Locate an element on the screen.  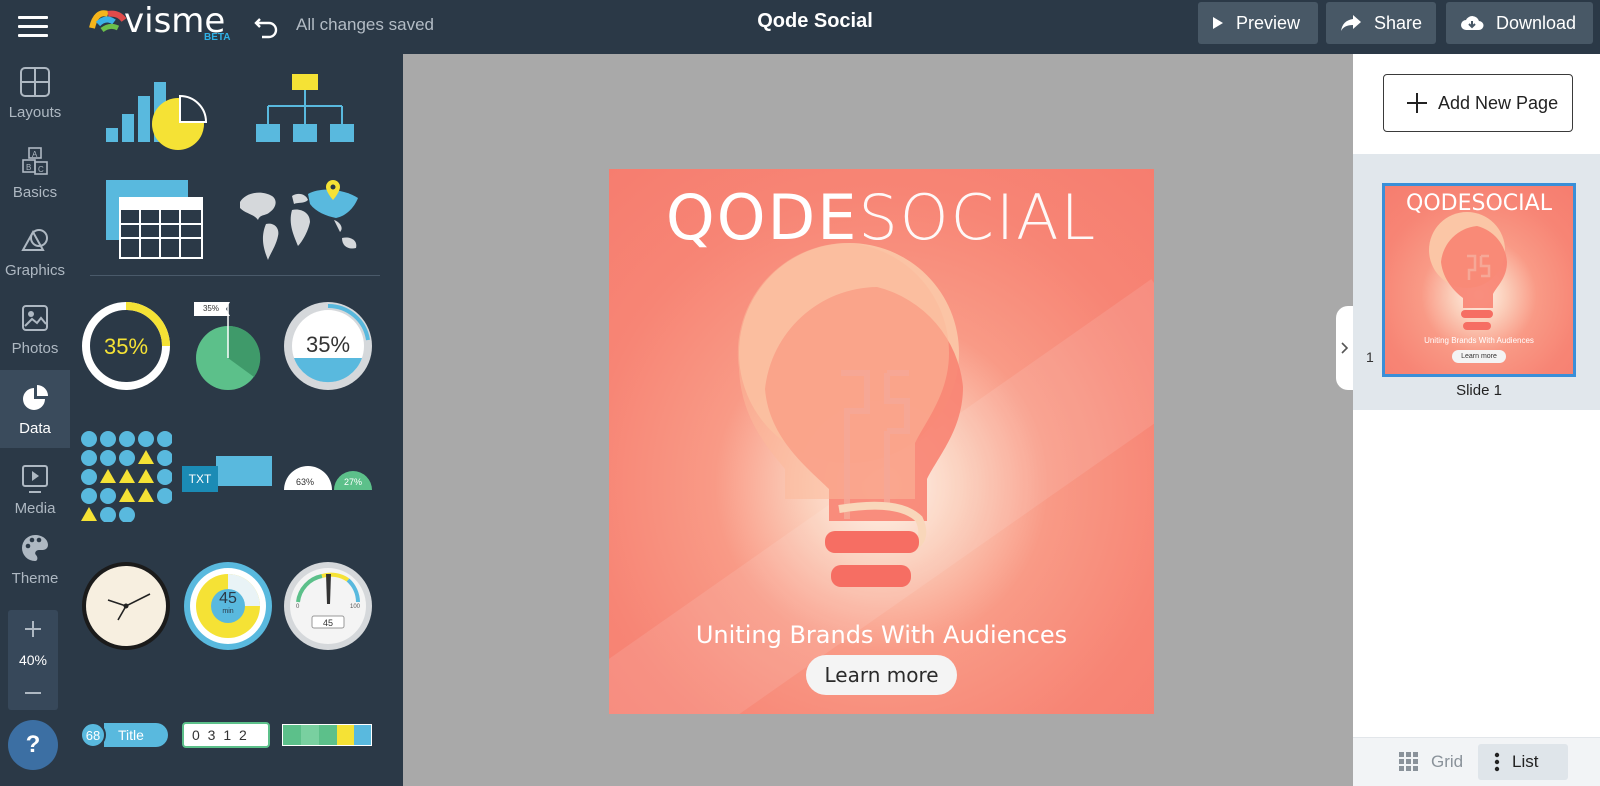
add-new-page-label: Add New Page is located at coordinates (1498, 102).